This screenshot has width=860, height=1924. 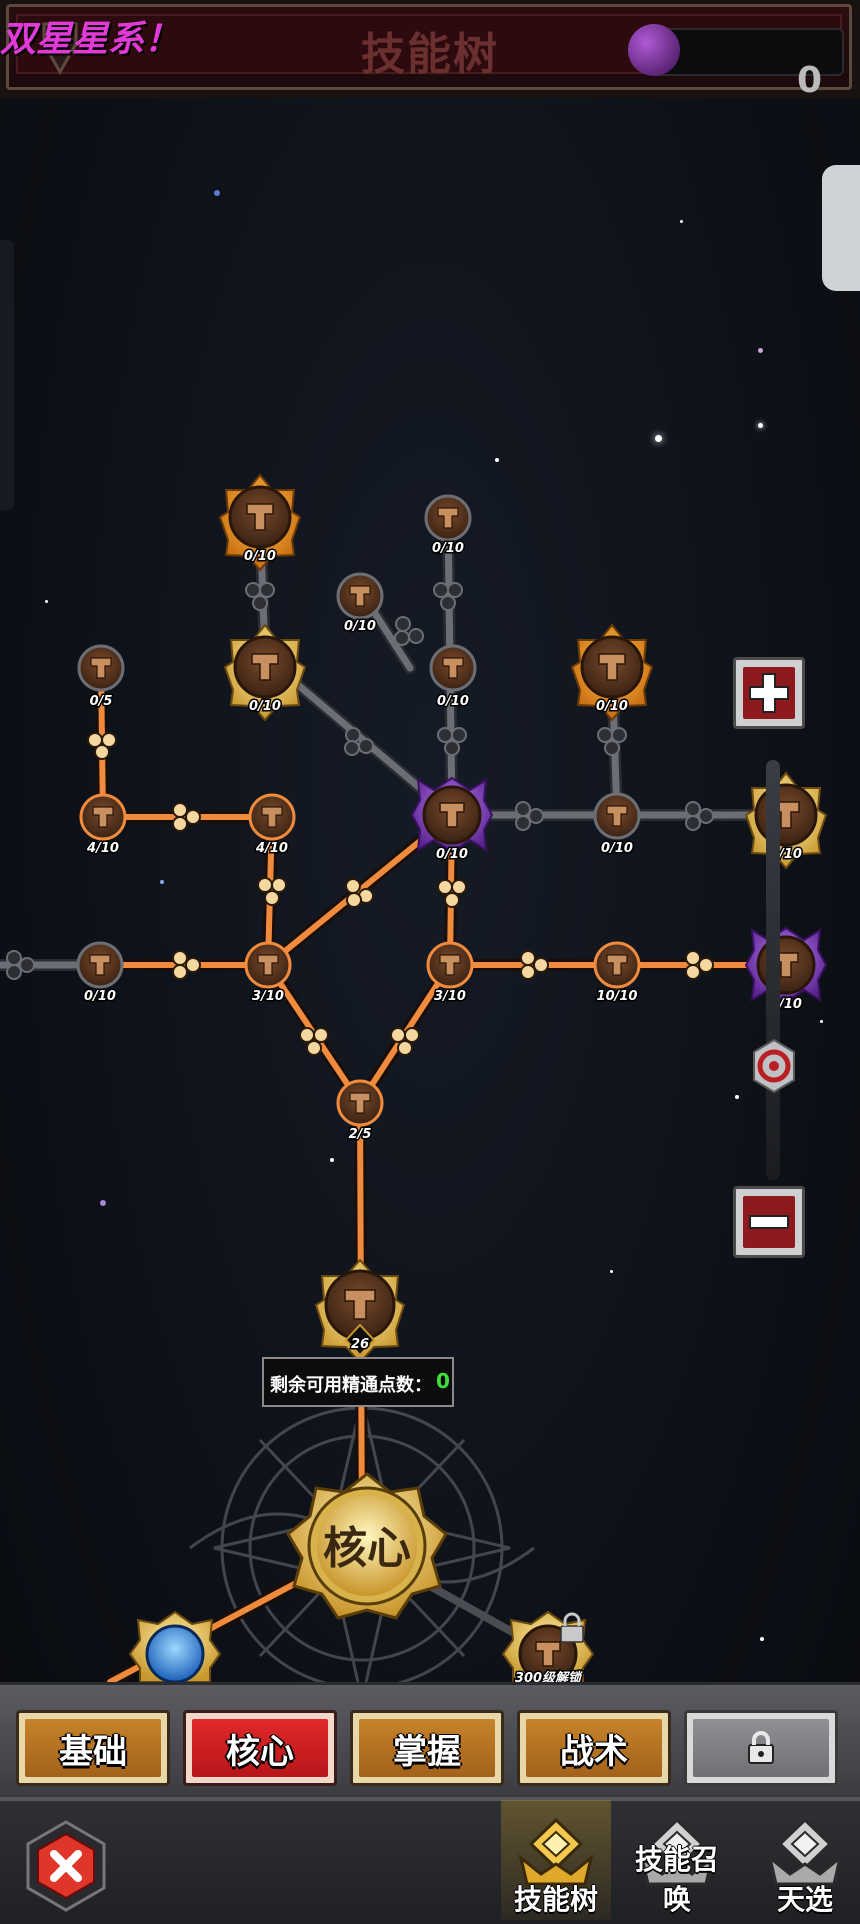 What do you see at coordinates (774, 1066) in the screenshot?
I see `target-icon` at bounding box center [774, 1066].